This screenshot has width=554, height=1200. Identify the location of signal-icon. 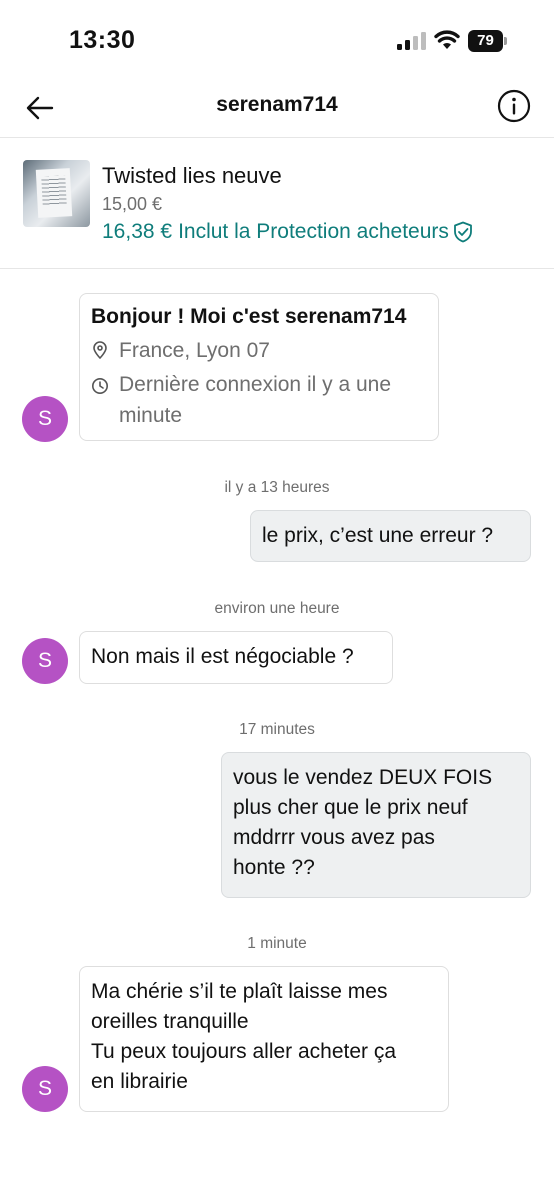
(411, 41).